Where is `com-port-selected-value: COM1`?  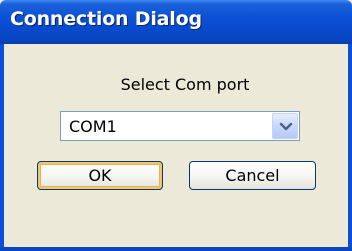 com-port-selected-value: COM1 is located at coordinates (93, 126).